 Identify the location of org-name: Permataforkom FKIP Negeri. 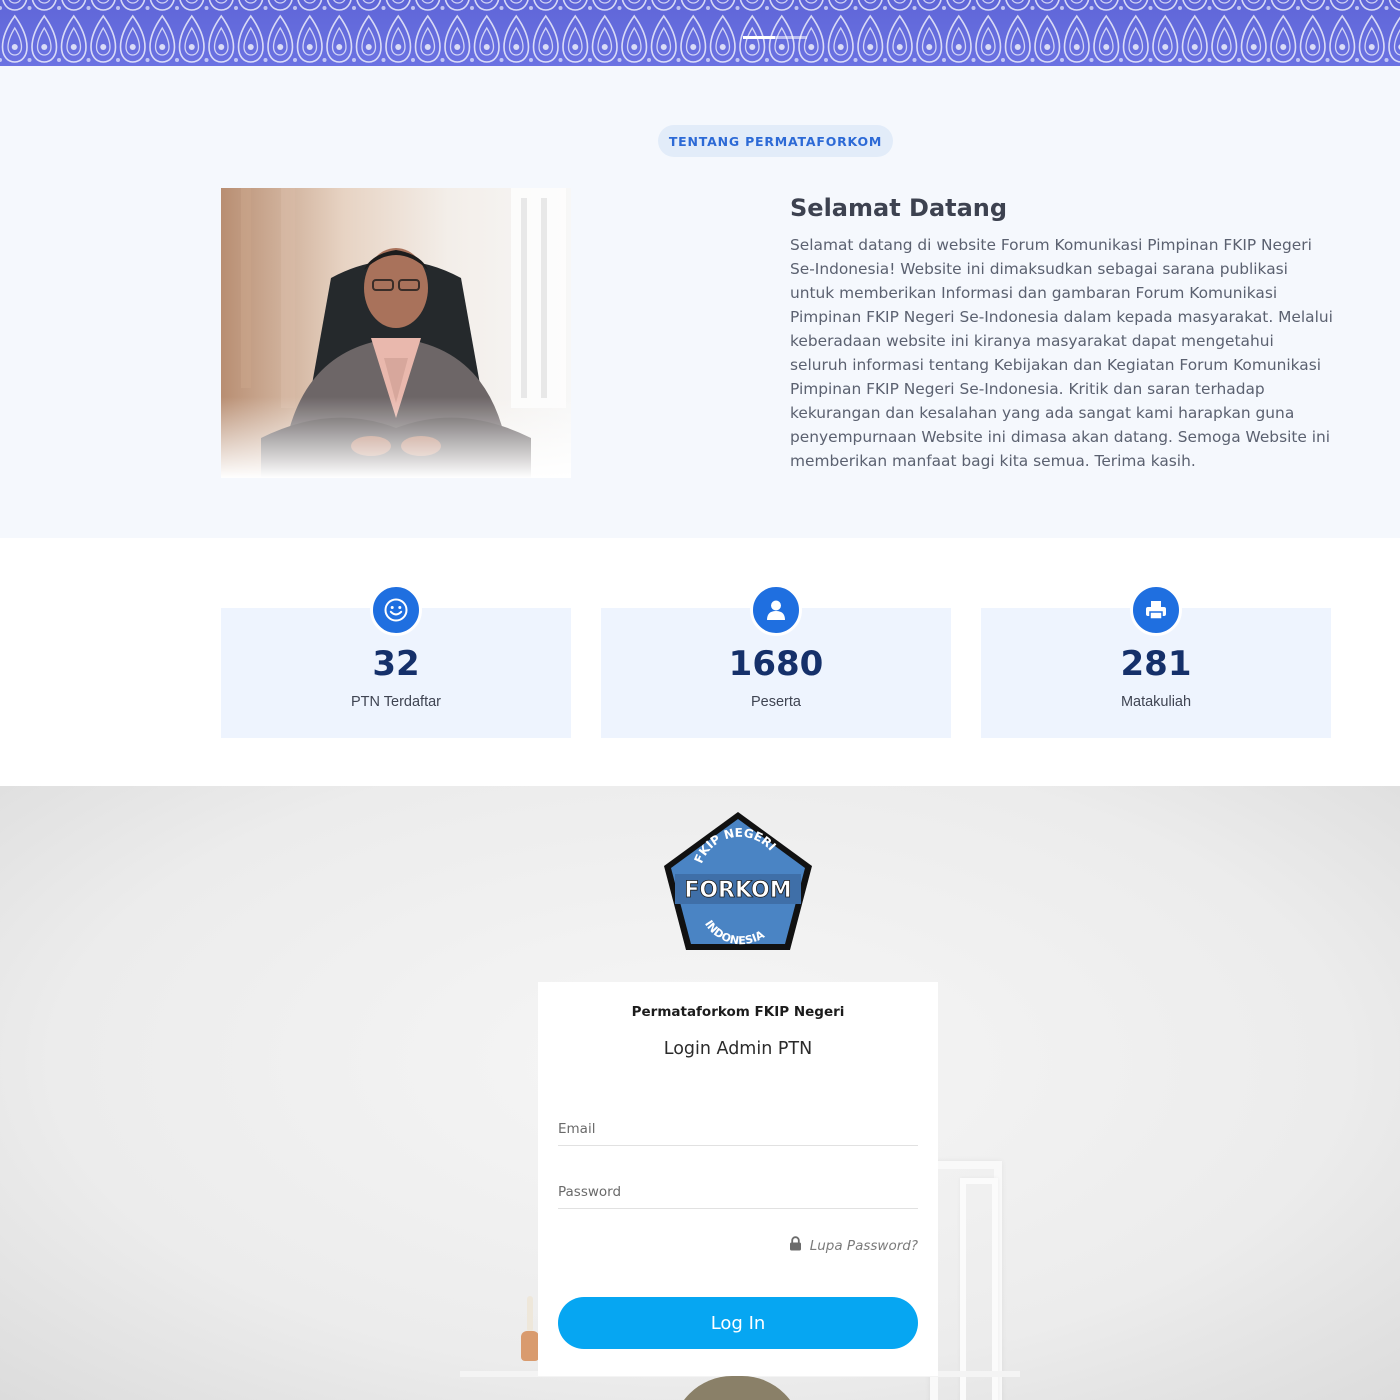
(738, 1012).